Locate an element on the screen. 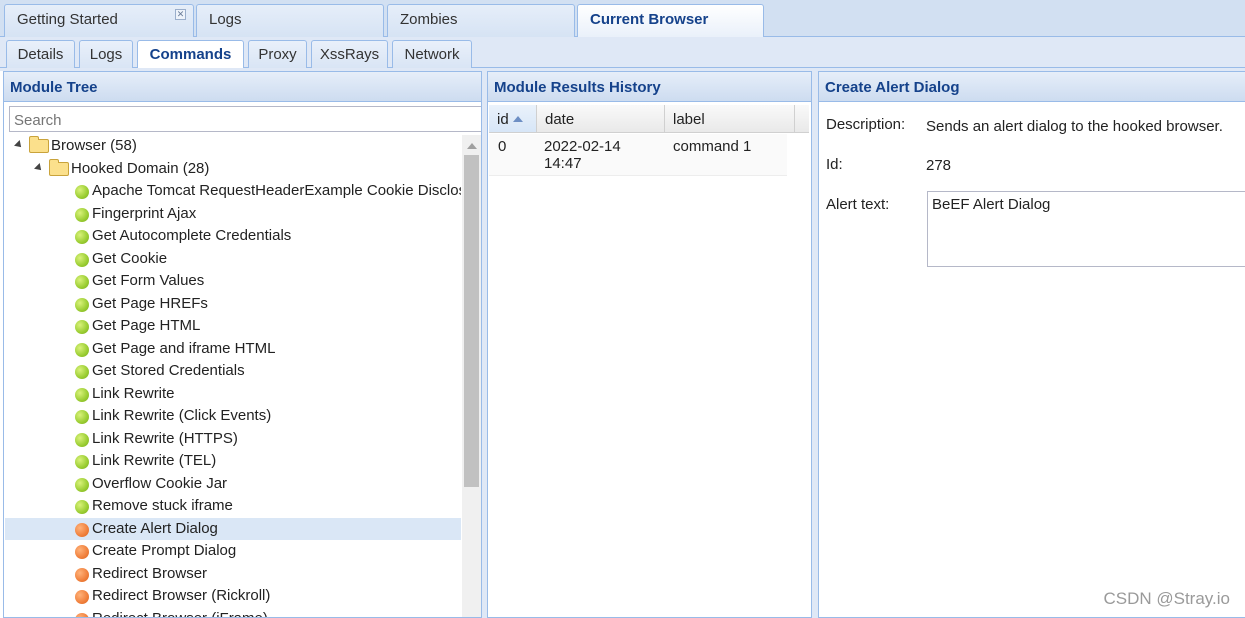 This screenshot has width=1245, height=618. tab-commands: Commands is located at coordinates (190, 54).